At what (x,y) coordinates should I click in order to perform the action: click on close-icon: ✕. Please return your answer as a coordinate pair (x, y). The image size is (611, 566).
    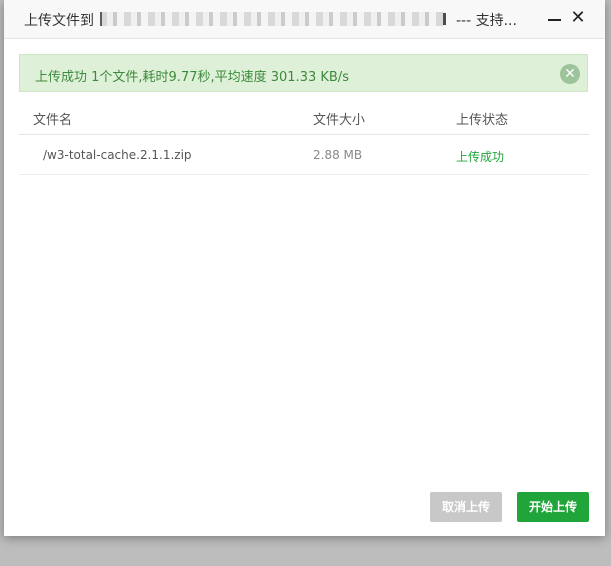
    Looking at the image, I should click on (578, 17).